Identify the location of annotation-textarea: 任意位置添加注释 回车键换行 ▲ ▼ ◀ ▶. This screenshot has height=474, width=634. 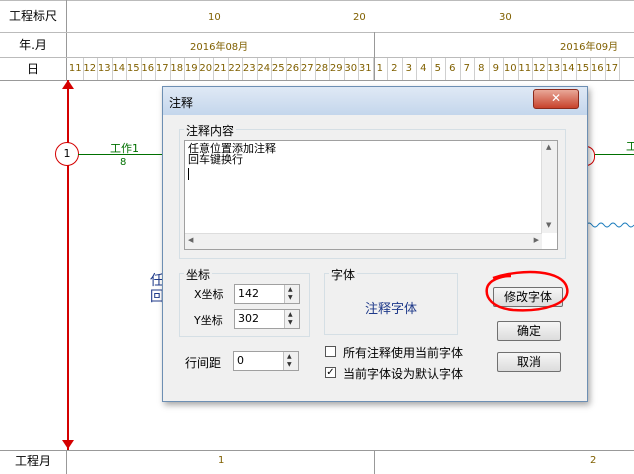
(371, 195).